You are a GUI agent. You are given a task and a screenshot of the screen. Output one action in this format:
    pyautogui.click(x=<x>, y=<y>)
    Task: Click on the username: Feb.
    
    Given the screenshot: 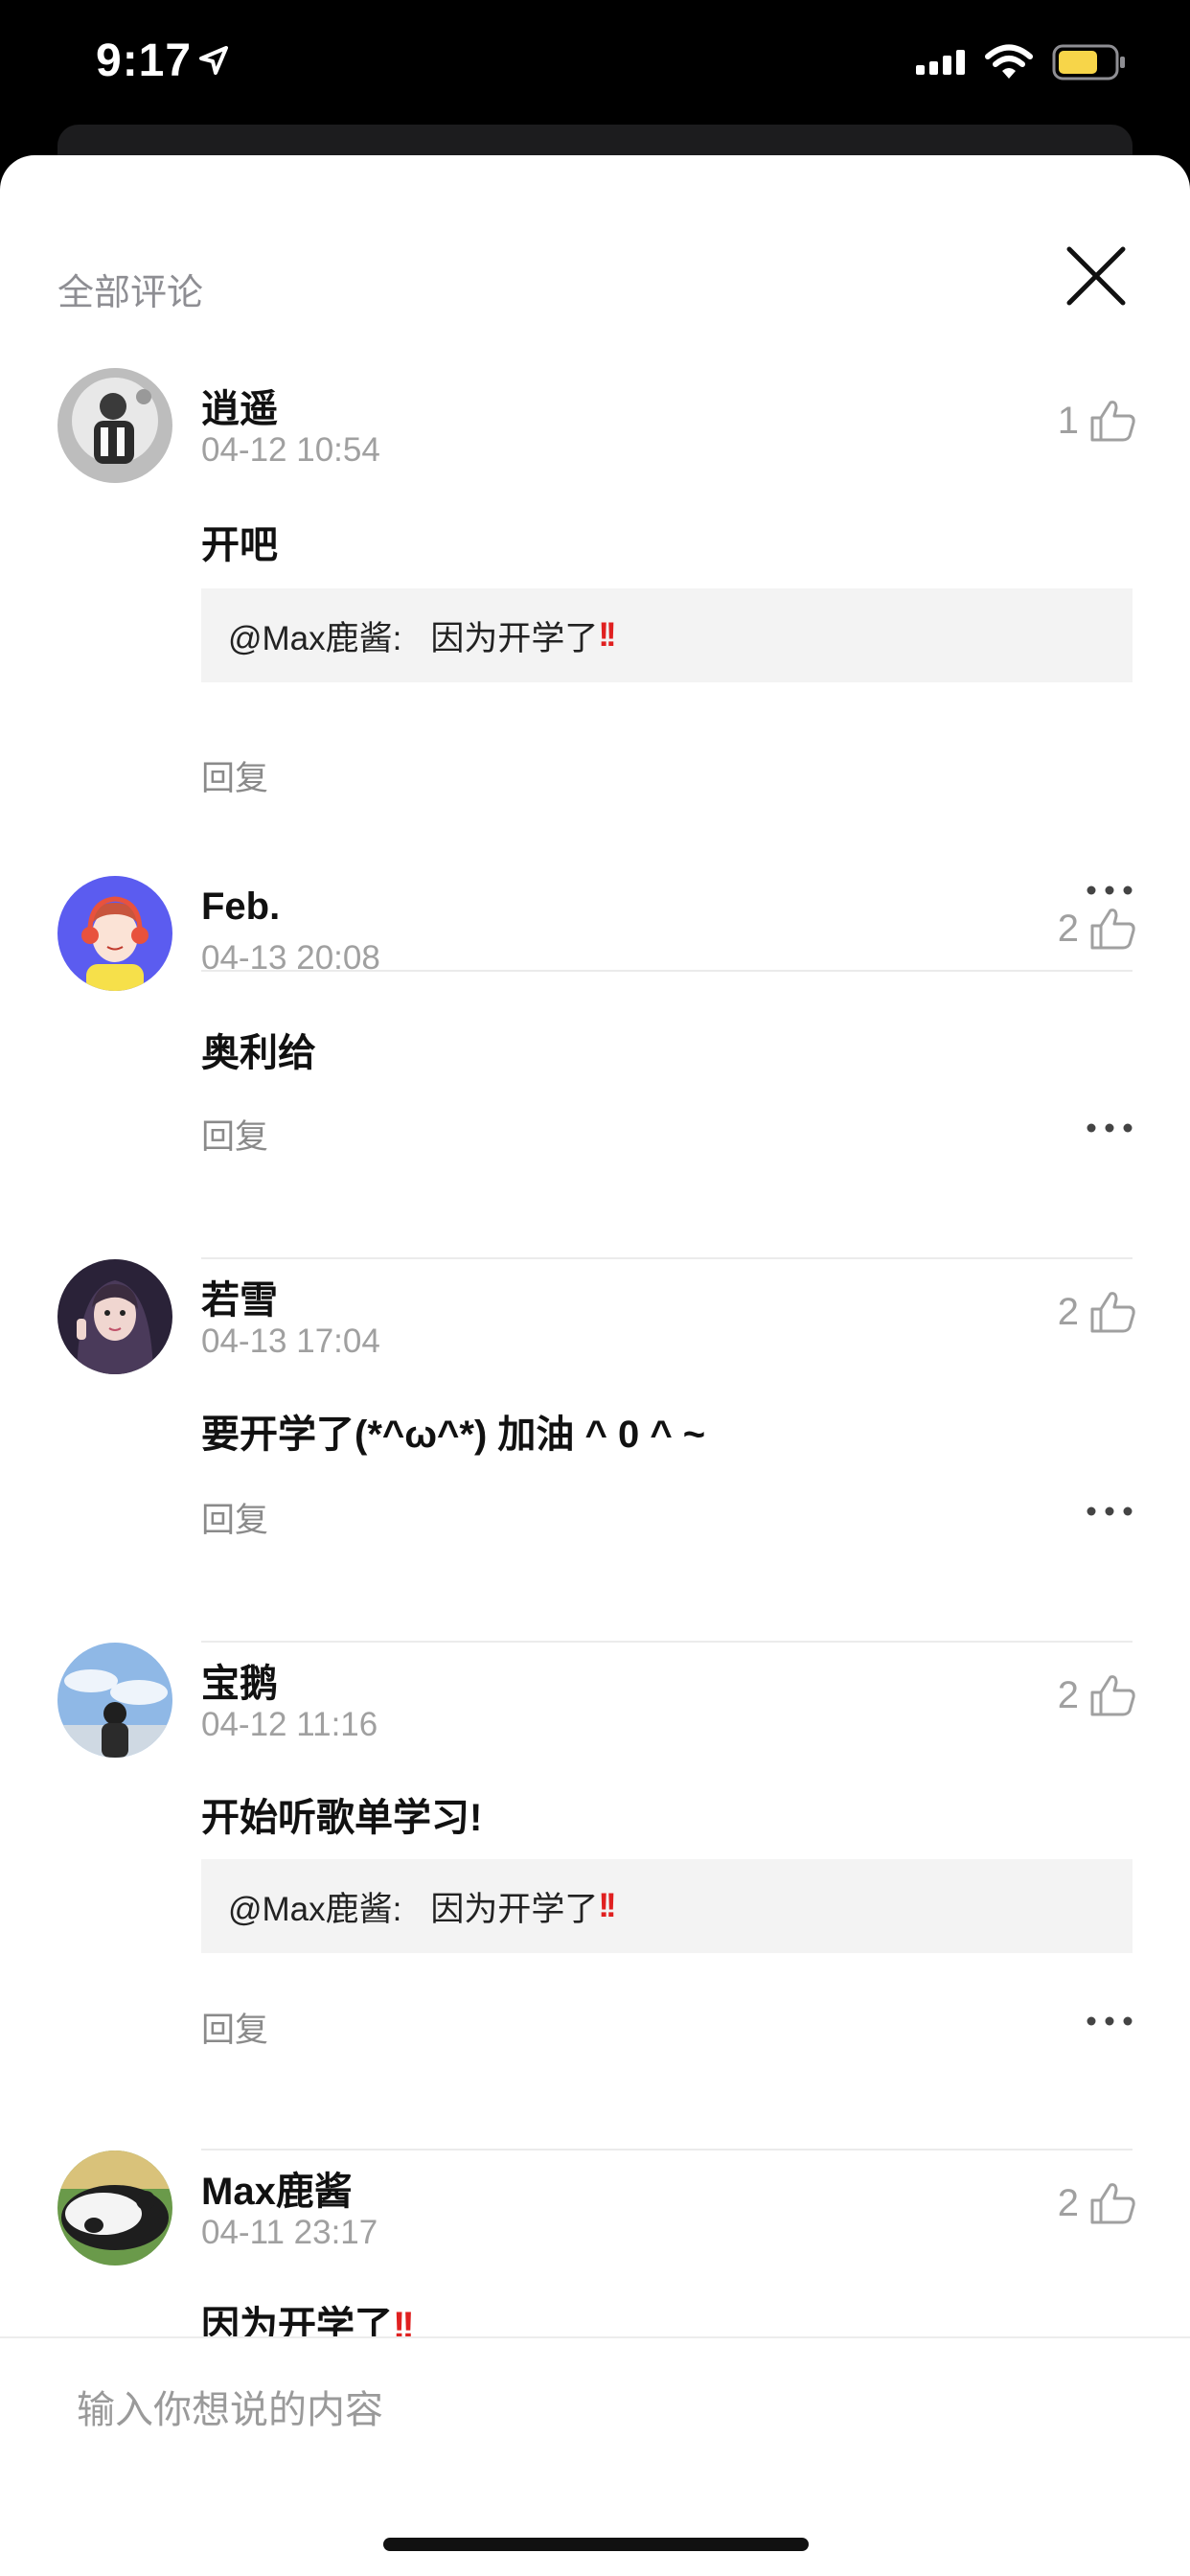 What is the action you would take?
    pyautogui.click(x=241, y=907)
    